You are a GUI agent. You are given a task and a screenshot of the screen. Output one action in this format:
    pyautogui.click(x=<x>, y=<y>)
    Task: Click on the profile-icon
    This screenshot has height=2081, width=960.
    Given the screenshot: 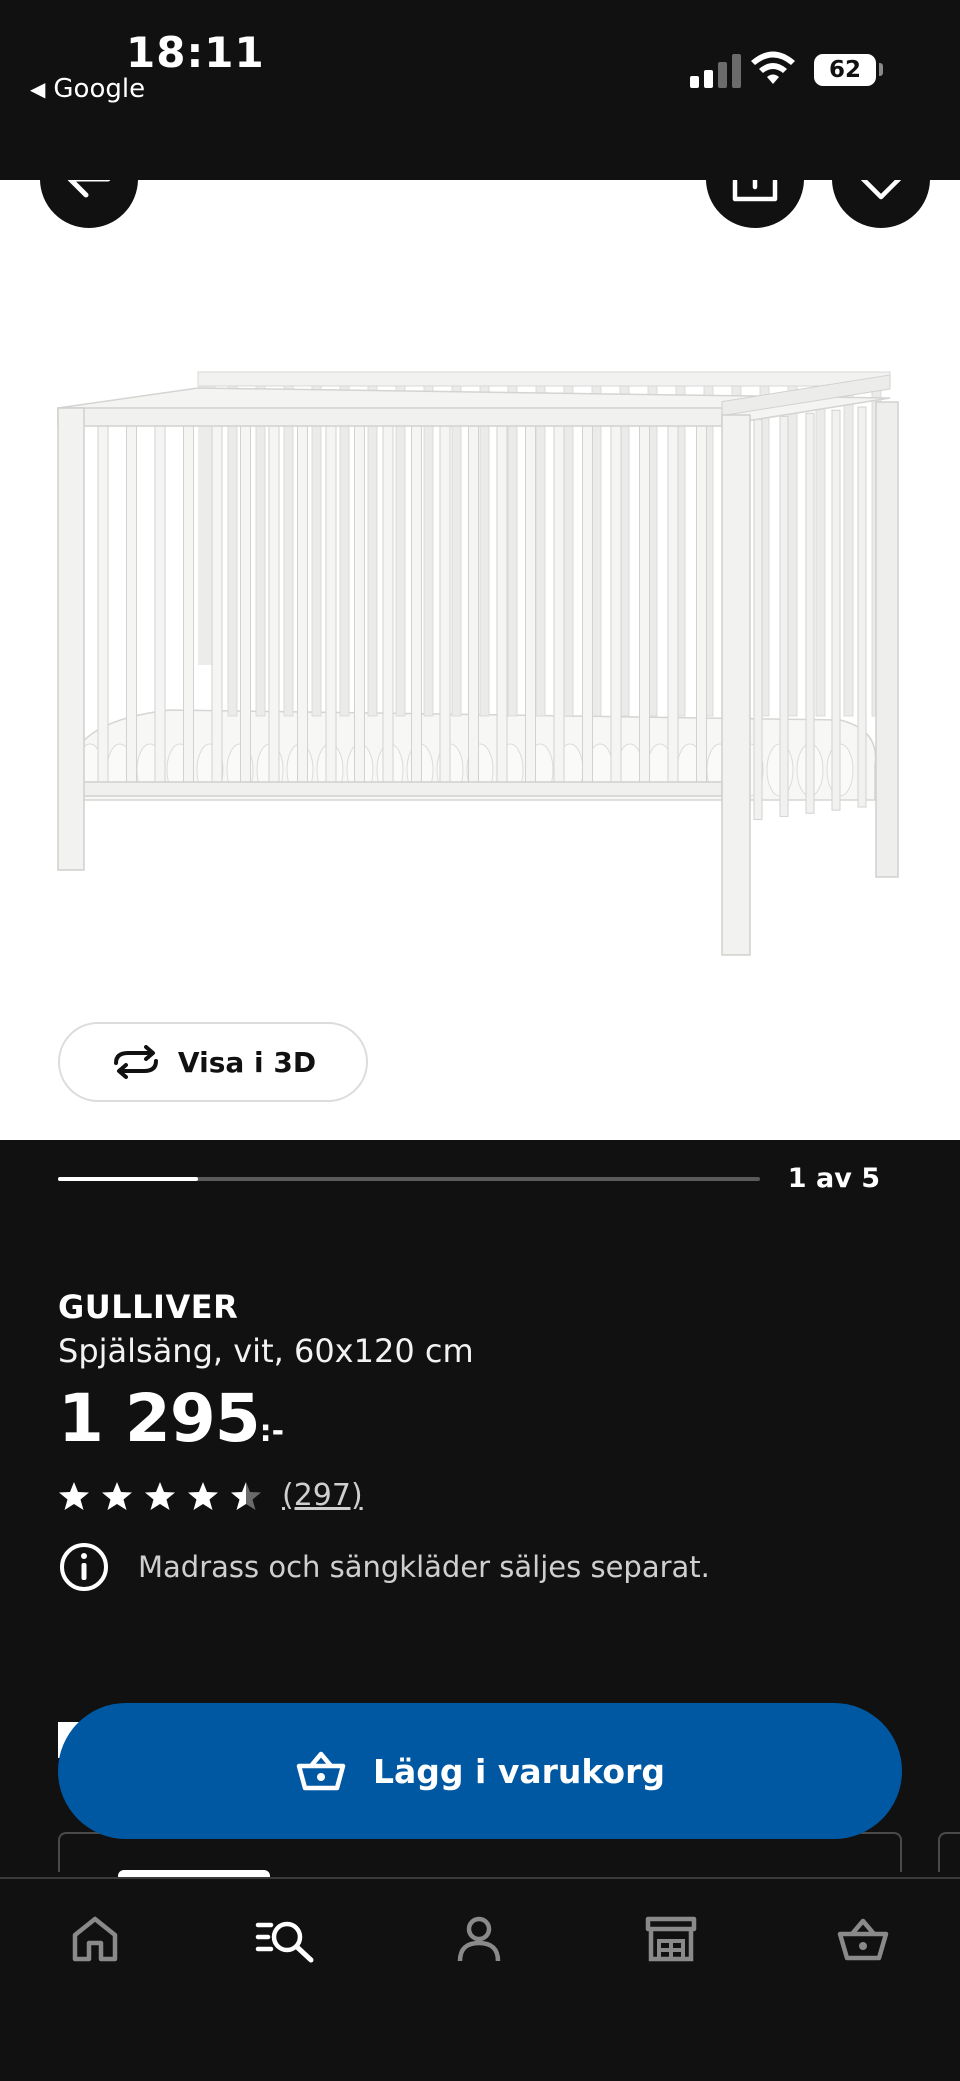 What is the action you would take?
    pyautogui.click(x=479, y=1939)
    